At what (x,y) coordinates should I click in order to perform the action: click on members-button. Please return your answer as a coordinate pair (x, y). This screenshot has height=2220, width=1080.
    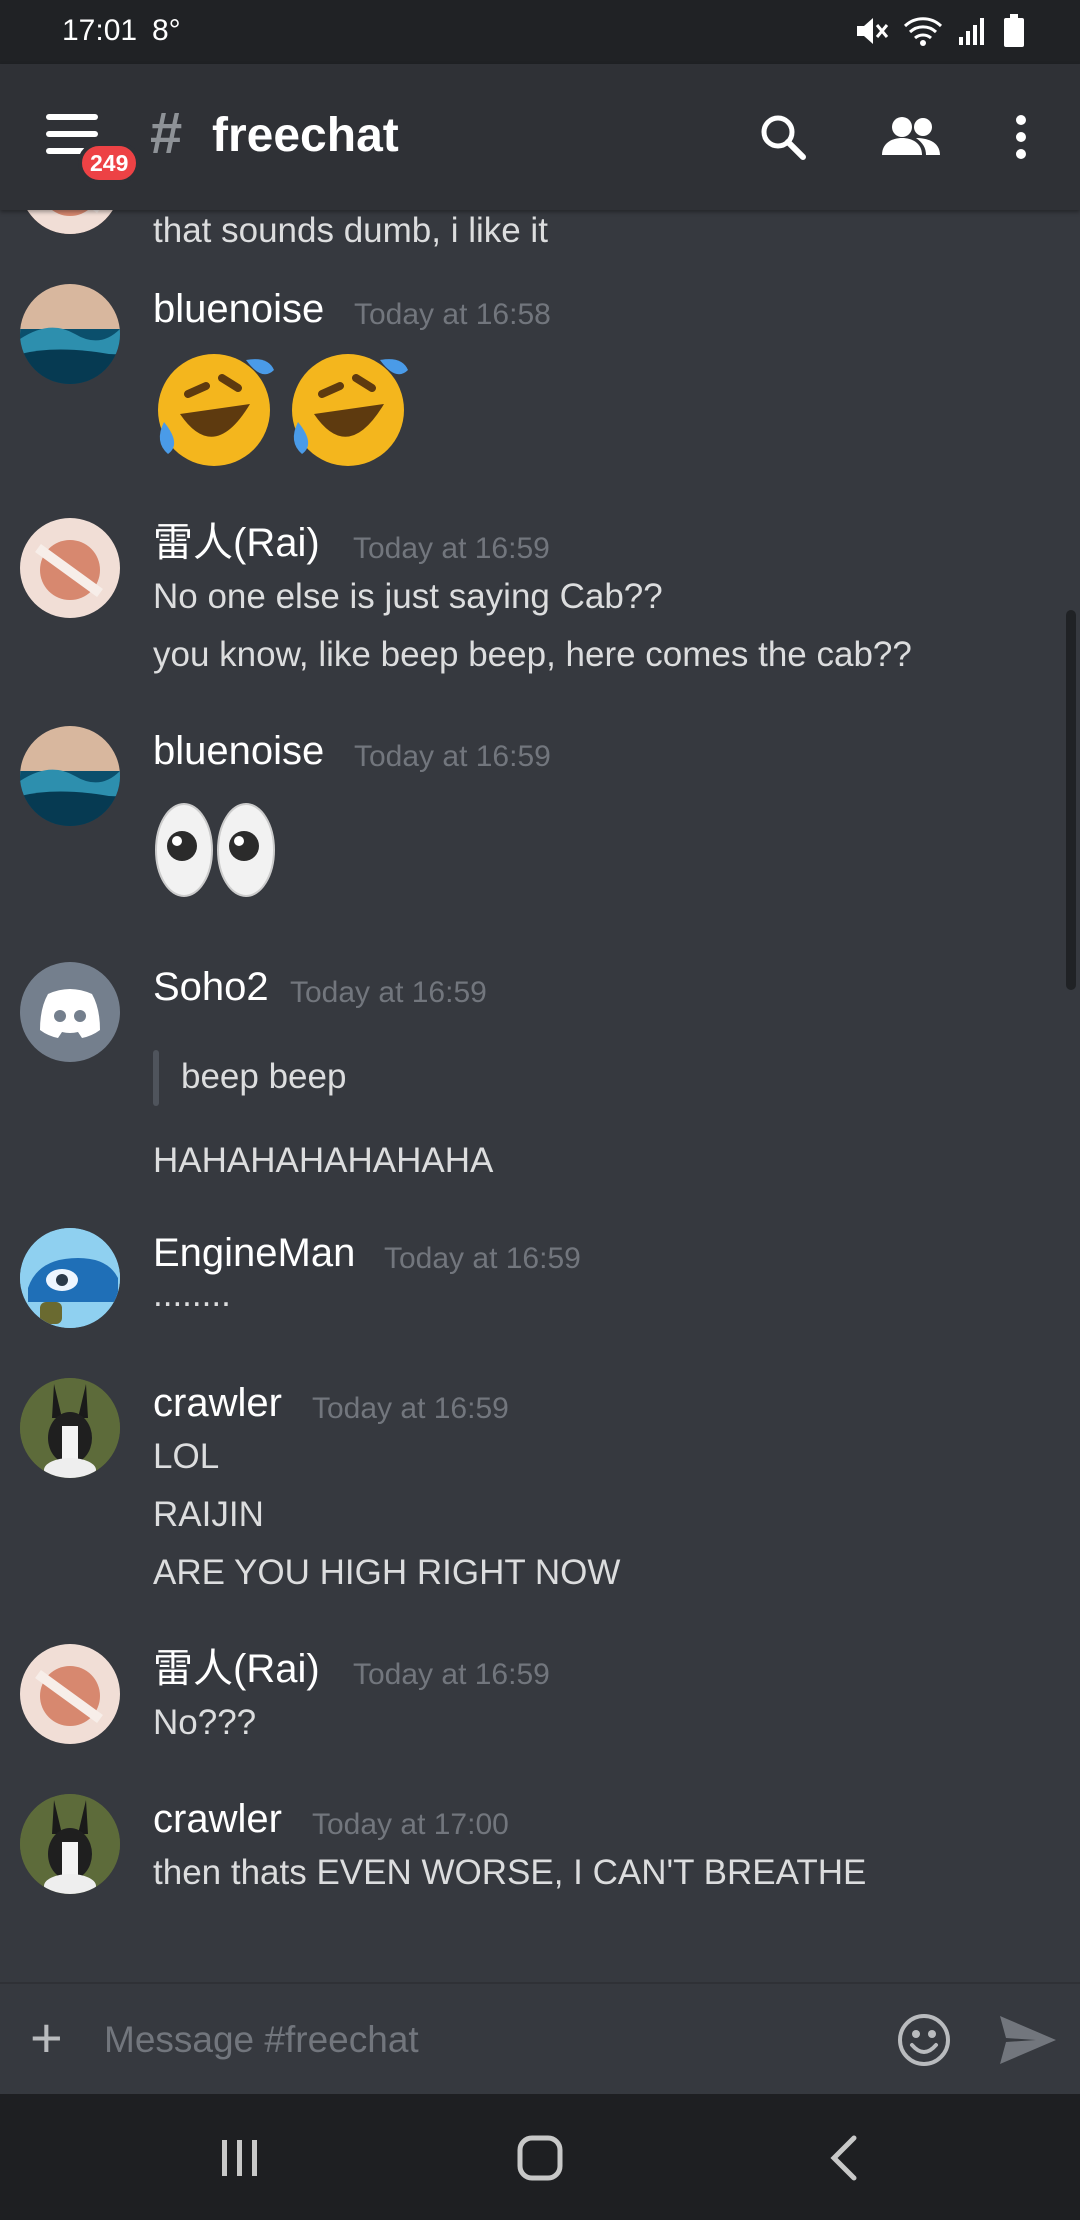
    Looking at the image, I should click on (911, 137).